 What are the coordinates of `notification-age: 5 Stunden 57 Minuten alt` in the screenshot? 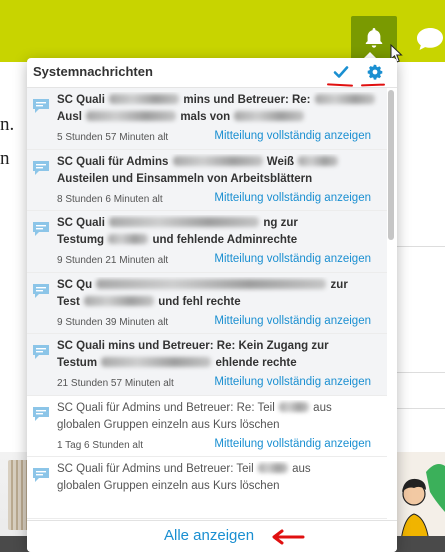 It's located at (113, 137).